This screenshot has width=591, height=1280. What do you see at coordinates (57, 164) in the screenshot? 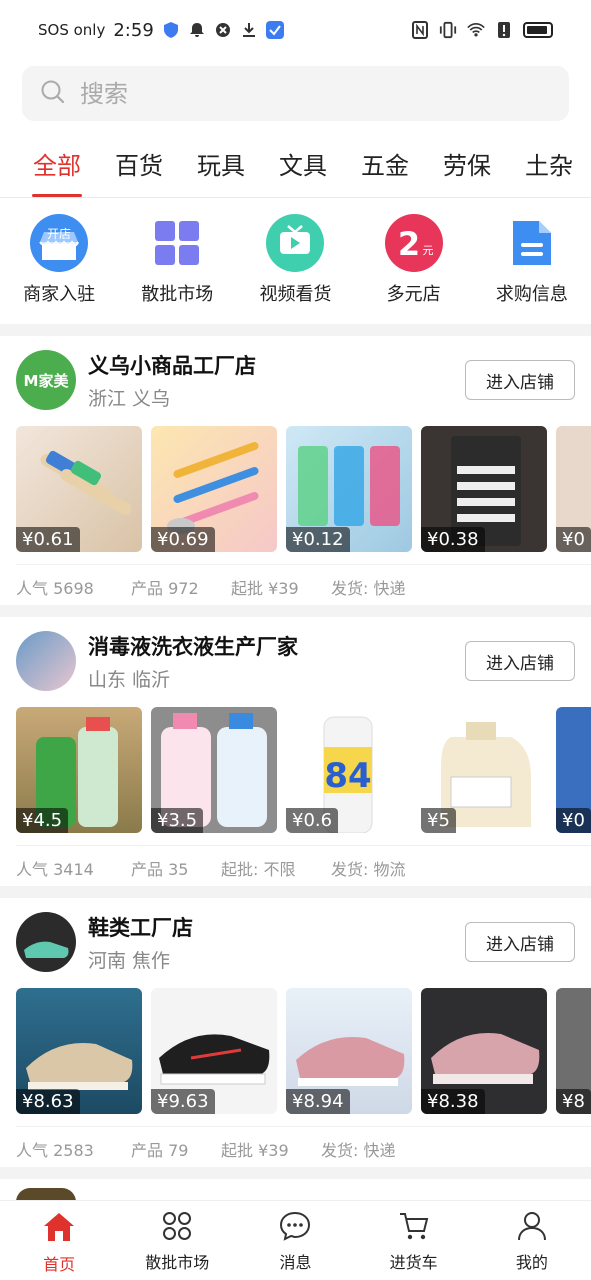
I see `tab-all: 全部` at bounding box center [57, 164].